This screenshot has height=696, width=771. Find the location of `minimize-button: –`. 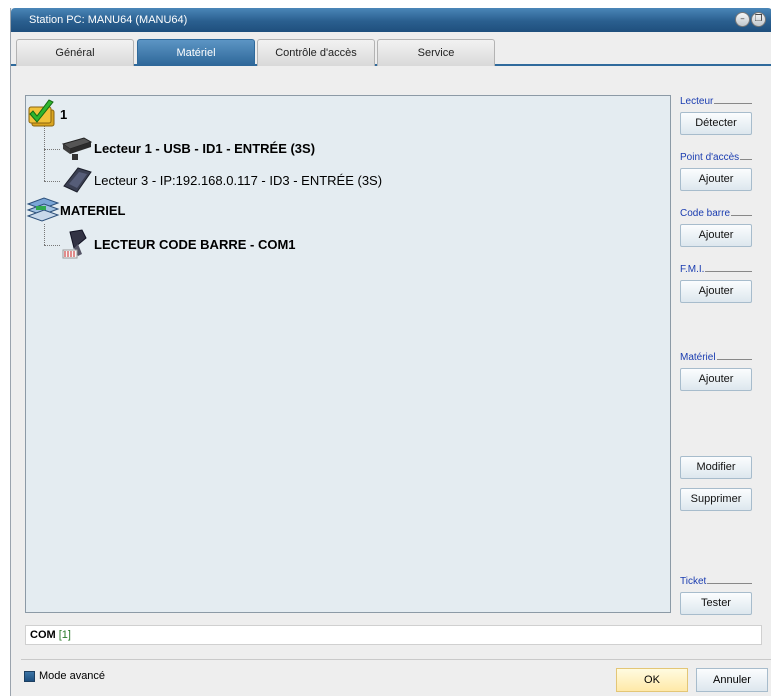

minimize-button: – is located at coordinates (742, 19).